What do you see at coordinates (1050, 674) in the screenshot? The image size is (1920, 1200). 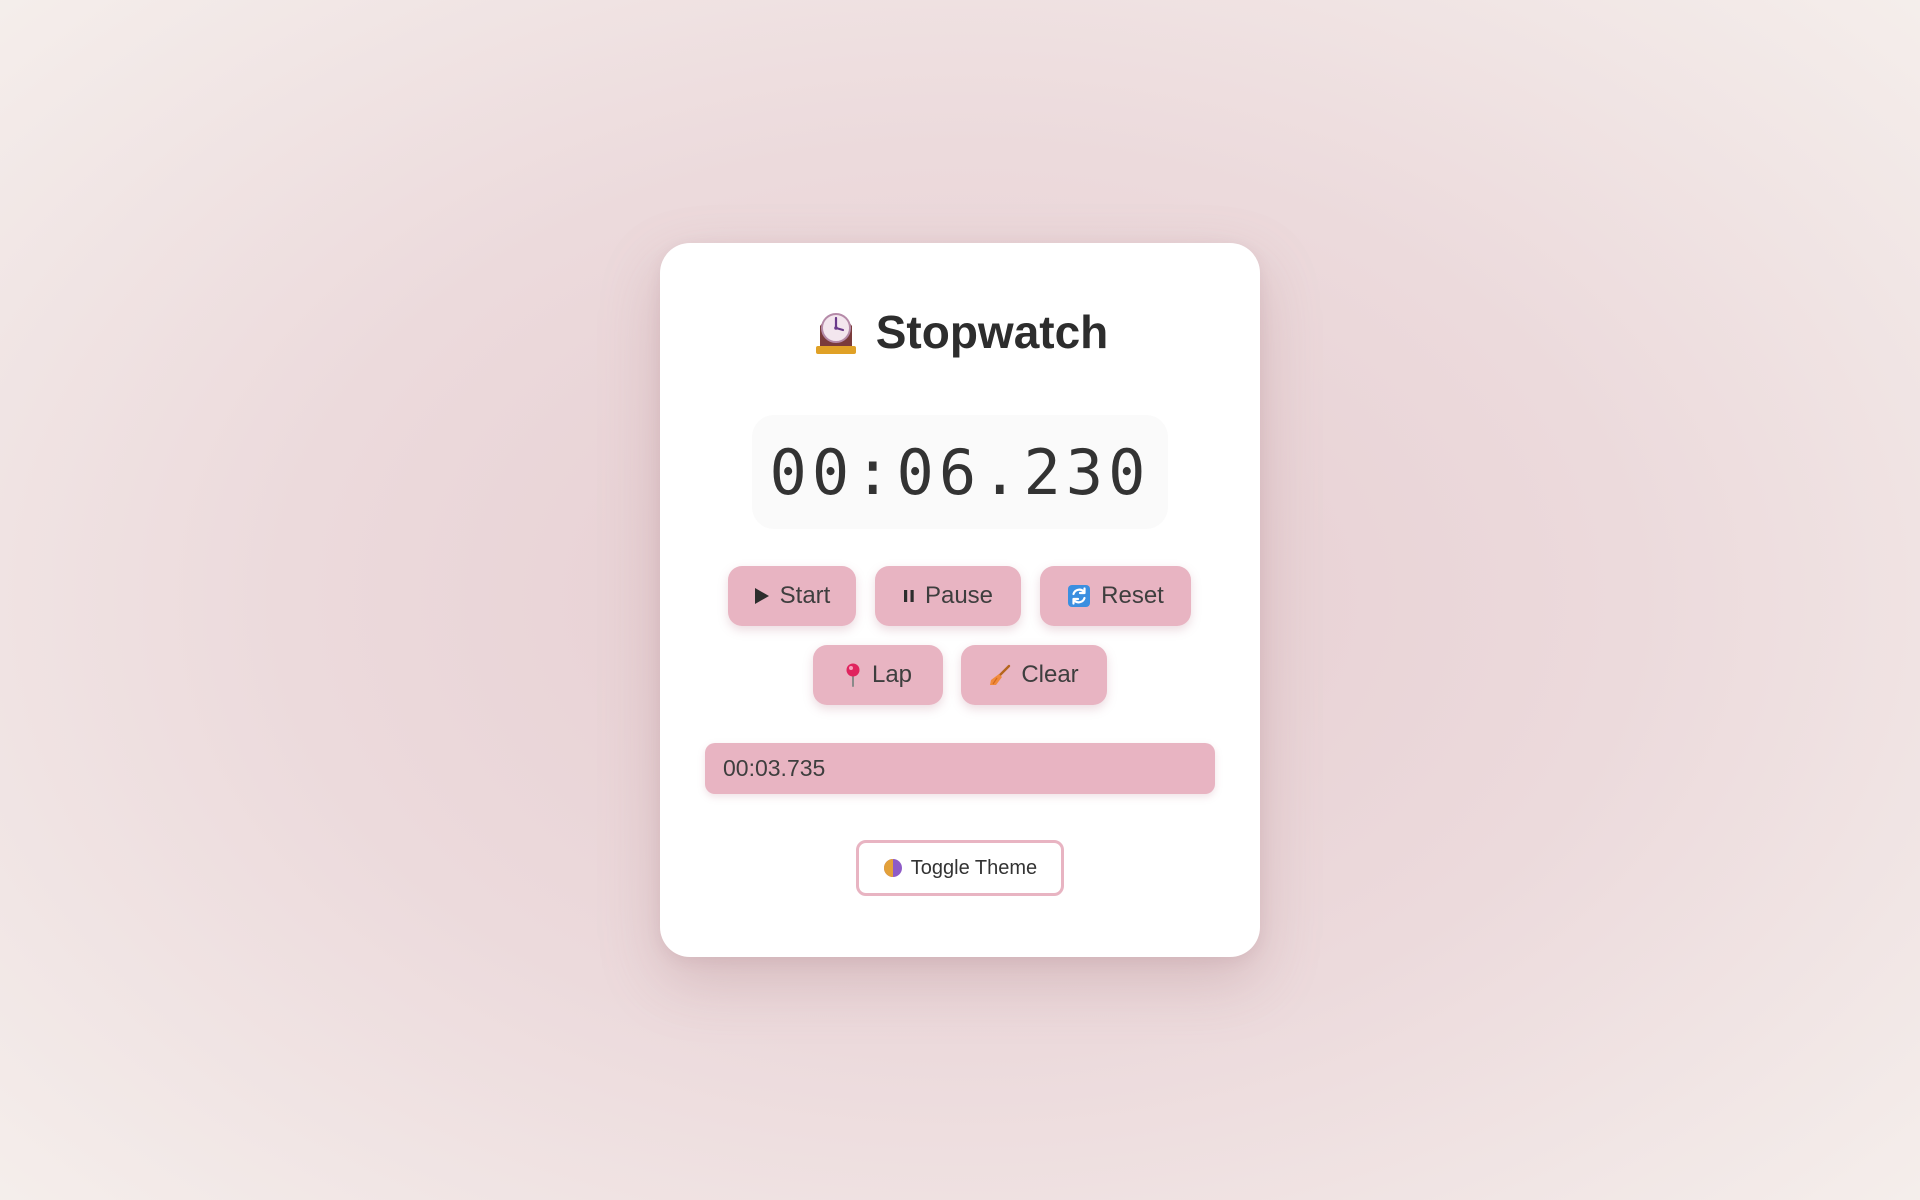 I see `clear-label: Clear` at bounding box center [1050, 674].